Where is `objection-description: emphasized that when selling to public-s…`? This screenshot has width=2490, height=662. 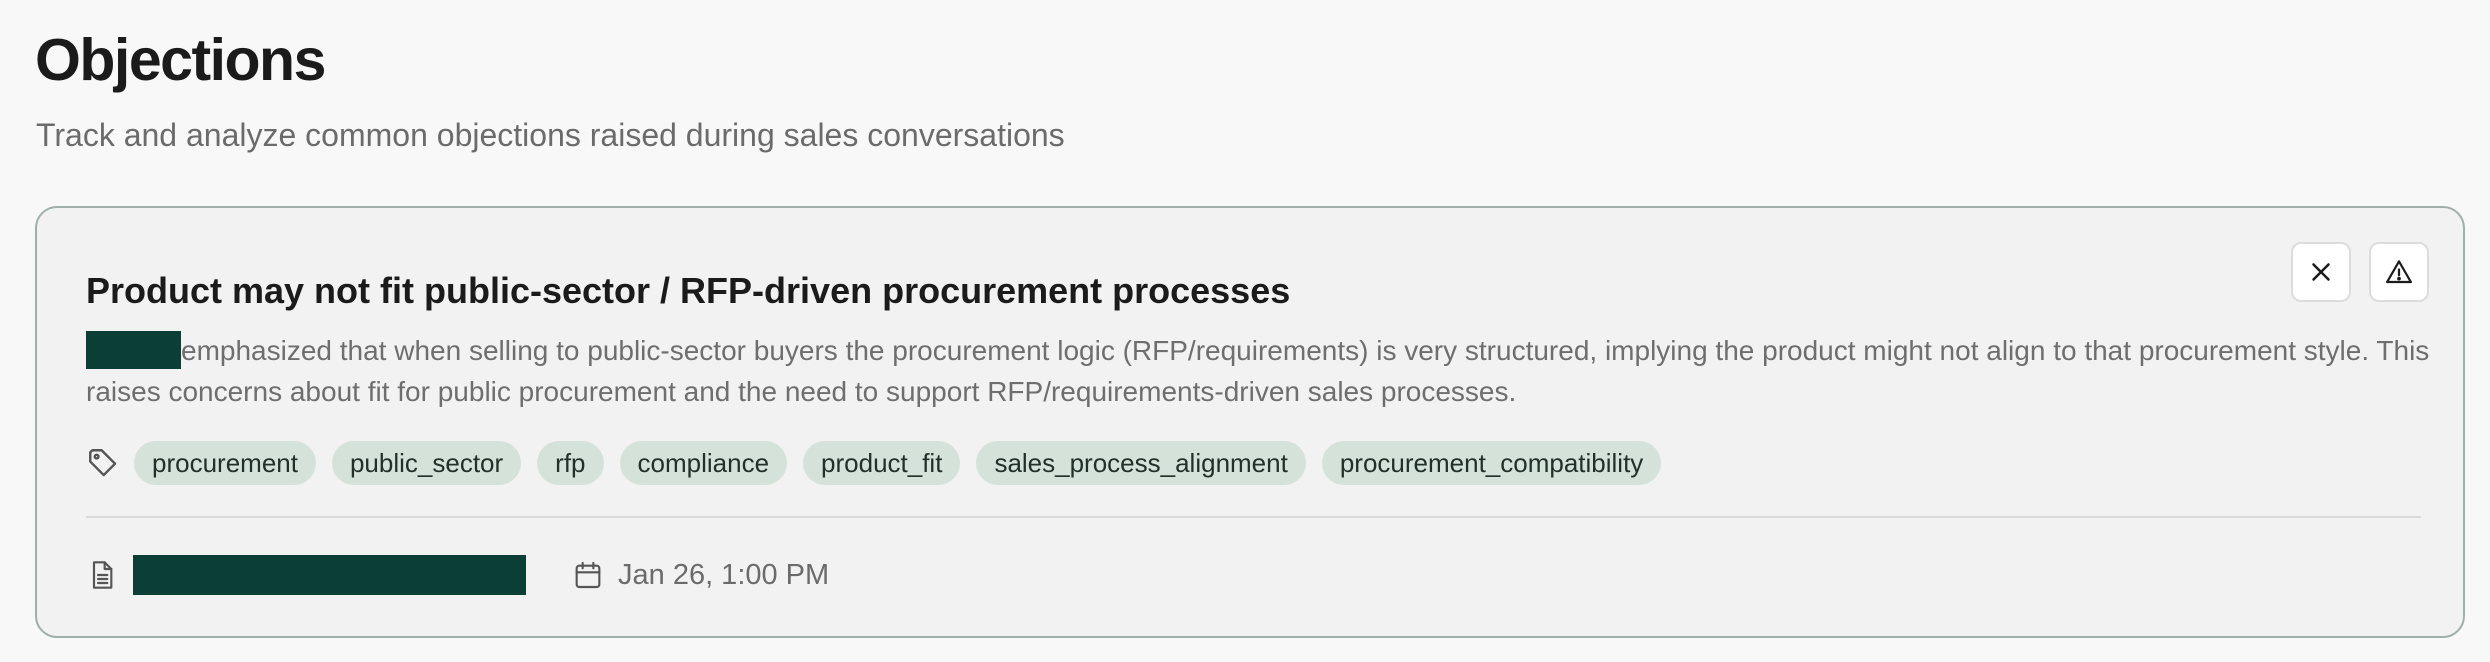
objection-description: emphasized that when selling to public-s… is located at coordinates (1271, 371).